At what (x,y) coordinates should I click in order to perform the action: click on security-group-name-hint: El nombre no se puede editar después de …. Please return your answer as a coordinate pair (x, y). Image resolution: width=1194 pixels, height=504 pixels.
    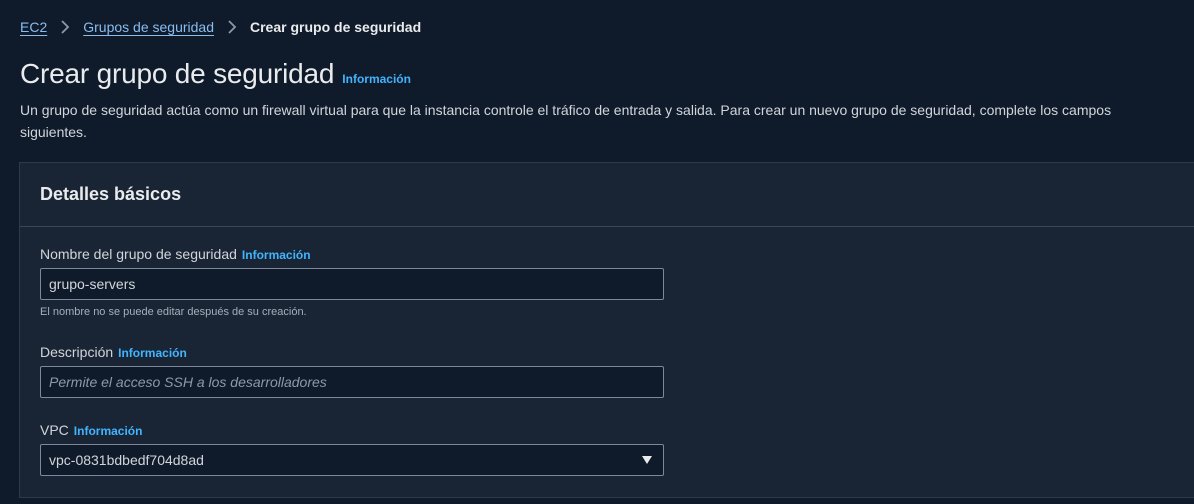
    Looking at the image, I should click on (173, 312).